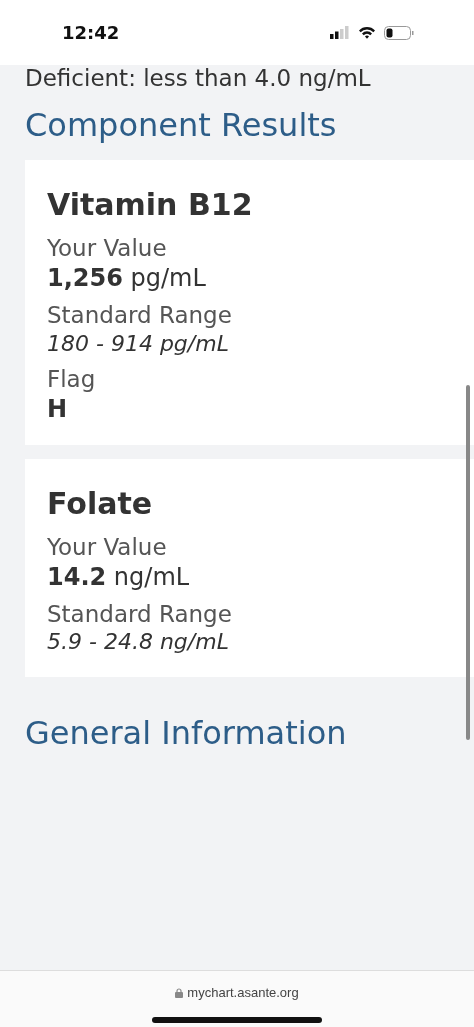 This screenshot has height=1027, width=474. Describe the element at coordinates (72, 380) in the screenshot. I see `field-label: Flag` at that location.